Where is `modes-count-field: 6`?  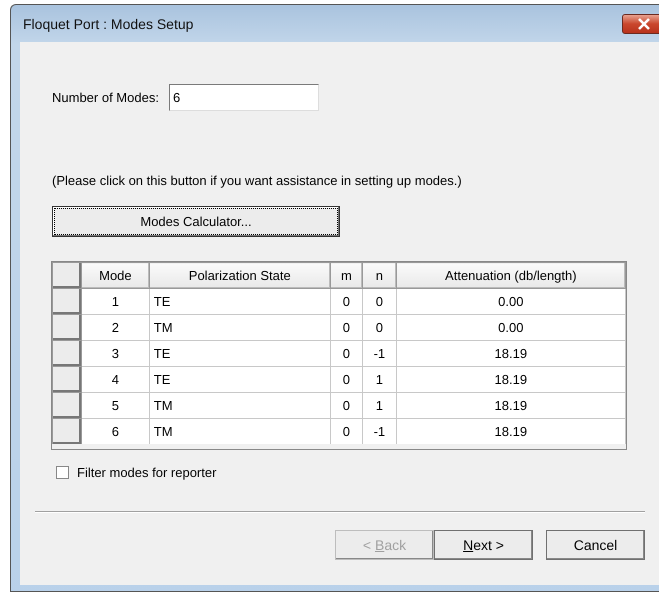
modes-count-field: 6 is located at coordinates (243, 97).